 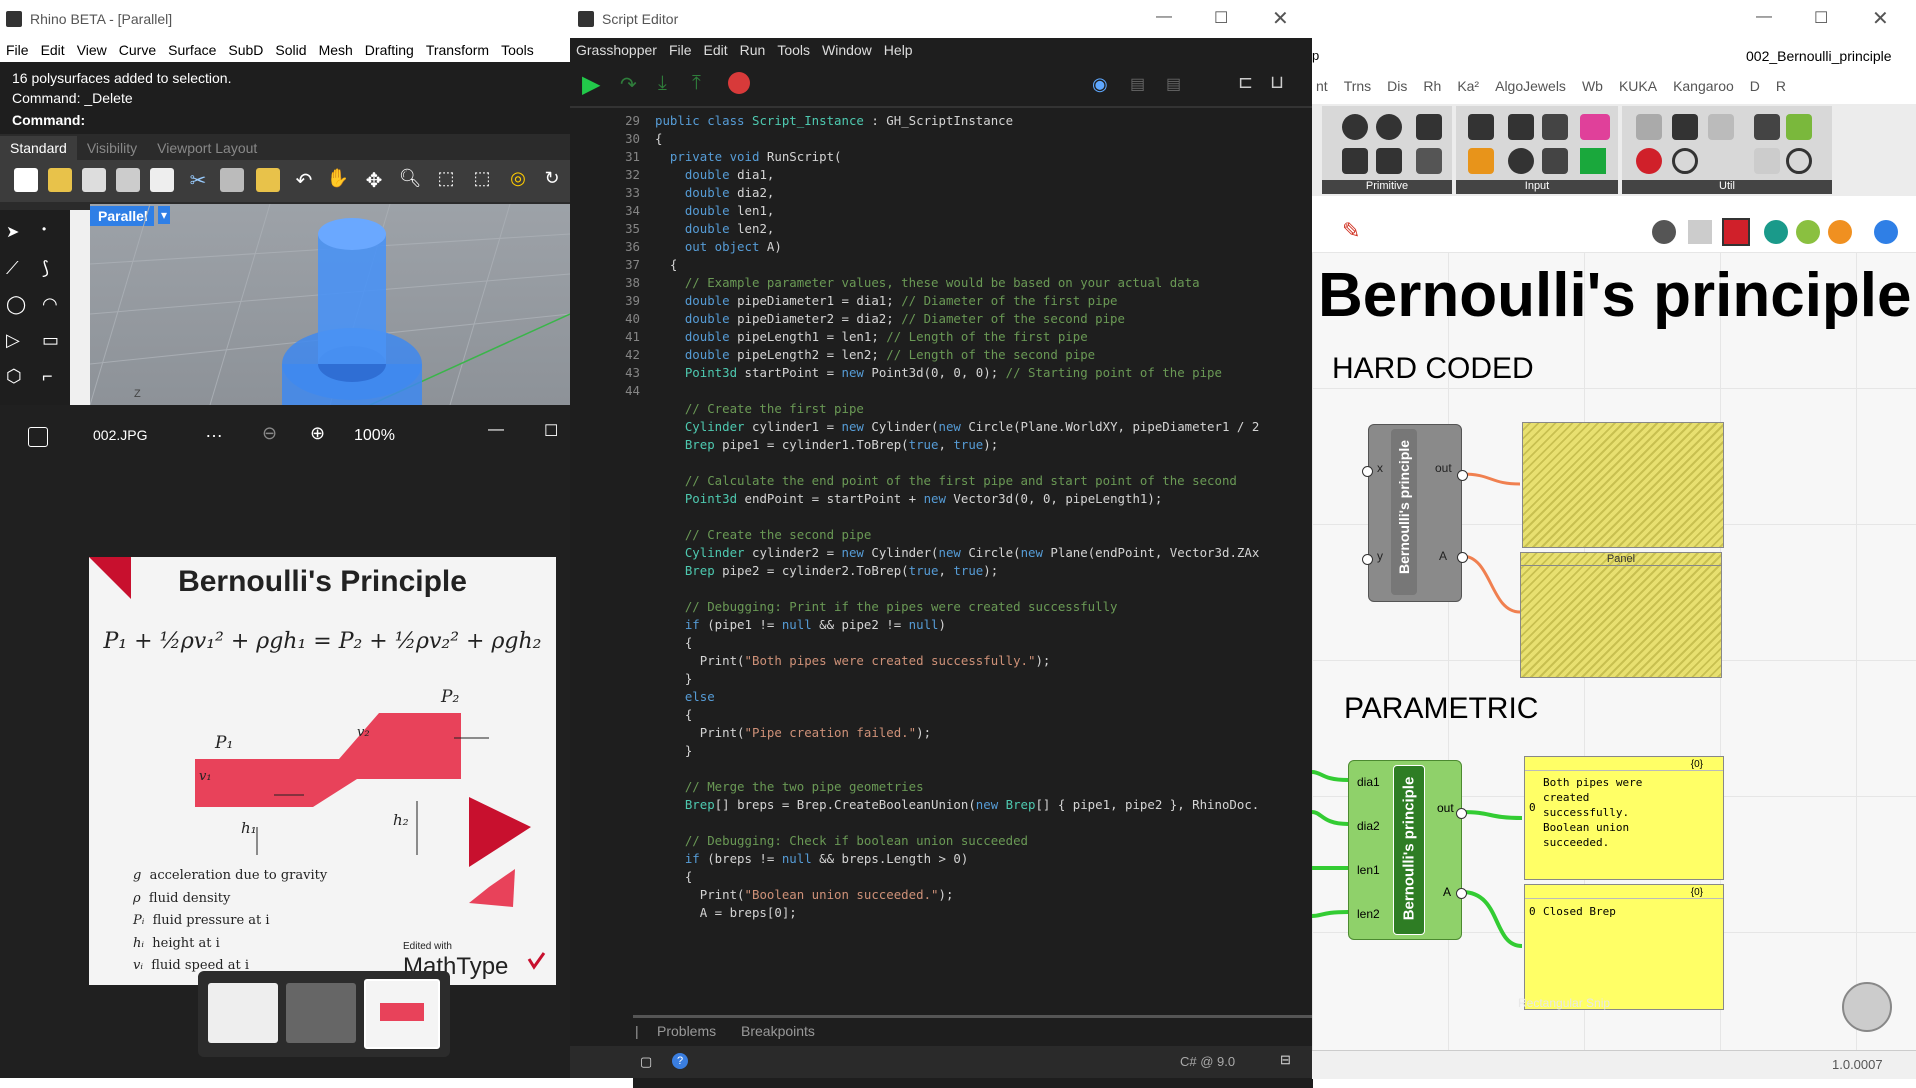 I want to click on file-icon: ▢, so click(x=646, y=1062).